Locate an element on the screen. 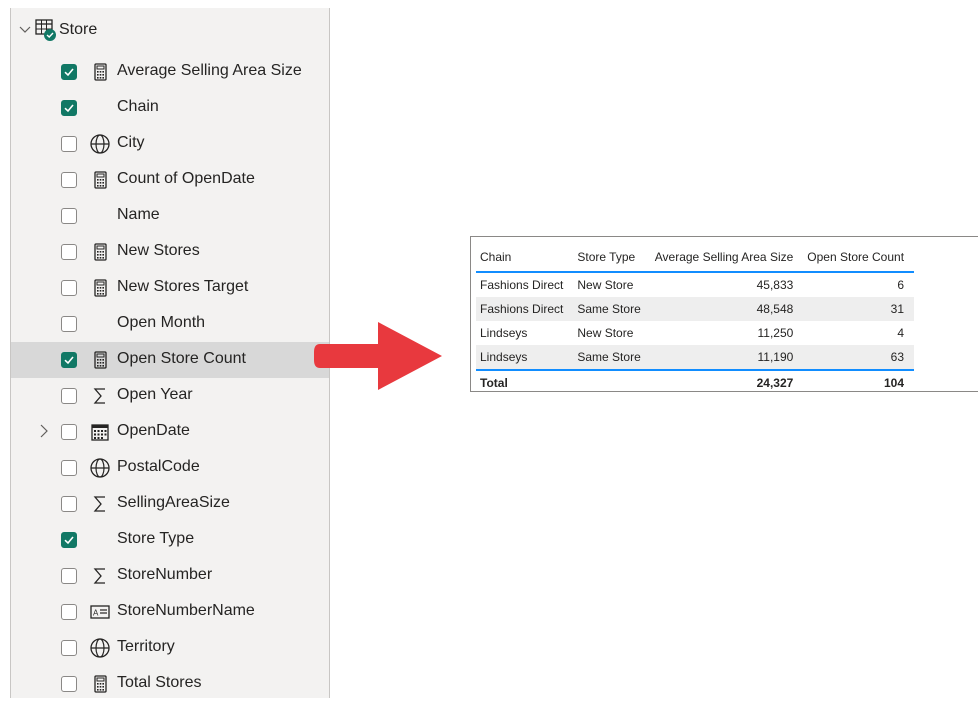 The image size is (978, 702). field-open-month: Open Month is located at coordinates (170, 324).